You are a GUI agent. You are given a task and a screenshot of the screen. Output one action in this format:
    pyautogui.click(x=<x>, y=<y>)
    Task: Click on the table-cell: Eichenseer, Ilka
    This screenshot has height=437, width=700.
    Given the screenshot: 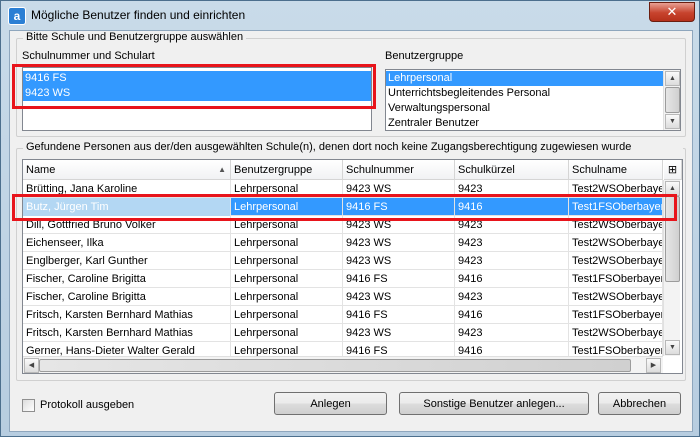 What is the action you would take?
    pyautogui.click(x=127, y=243)
    